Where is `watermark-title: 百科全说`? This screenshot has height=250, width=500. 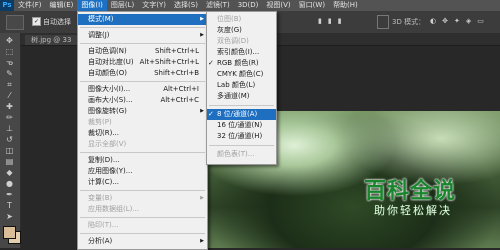 watermark-title: 百科全说 is located at coordinates (410, 191).